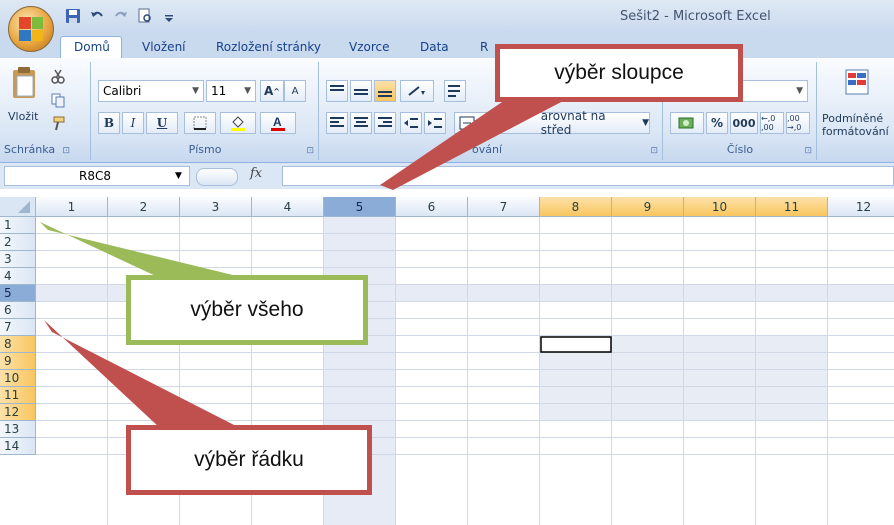 This screenshot has width=894, height=525. Describe the element at coordinates (249, 460) in the screenshot. I see `callout-row-selection: výběr řádku` at that location.